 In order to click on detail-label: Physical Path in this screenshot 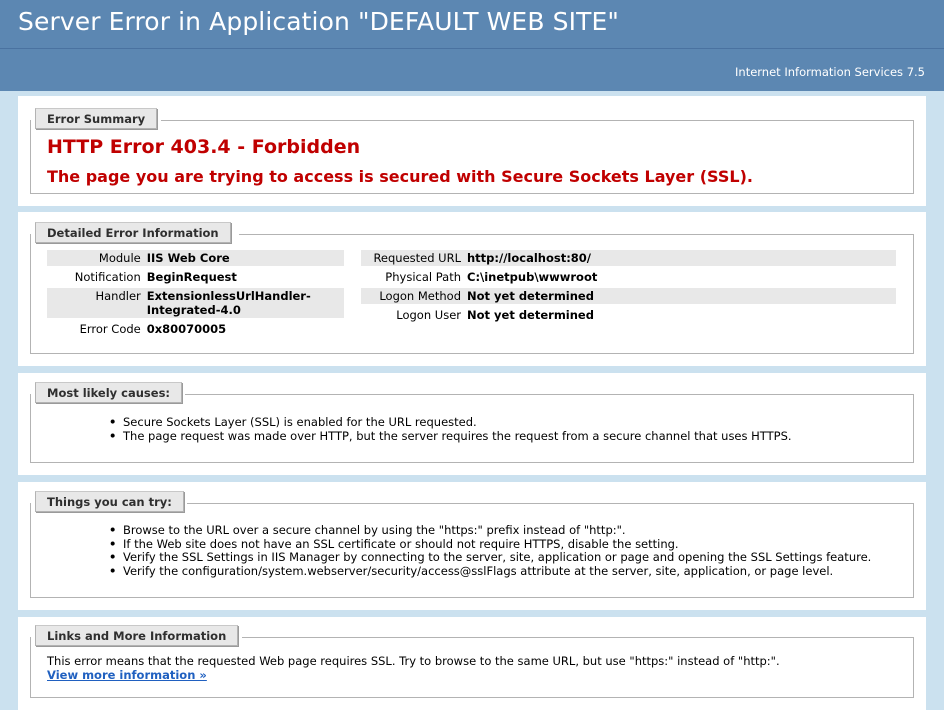, I will do `click(423, 277)`.